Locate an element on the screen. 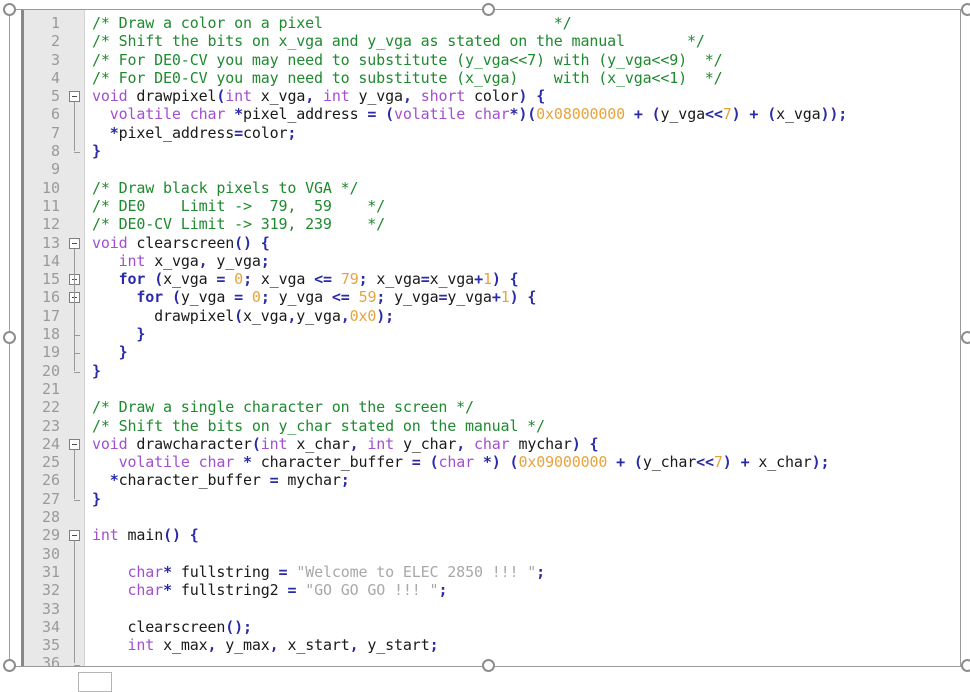 The image size is (970, 692). resize-handle-top-left is located at coordinates (9, 9).